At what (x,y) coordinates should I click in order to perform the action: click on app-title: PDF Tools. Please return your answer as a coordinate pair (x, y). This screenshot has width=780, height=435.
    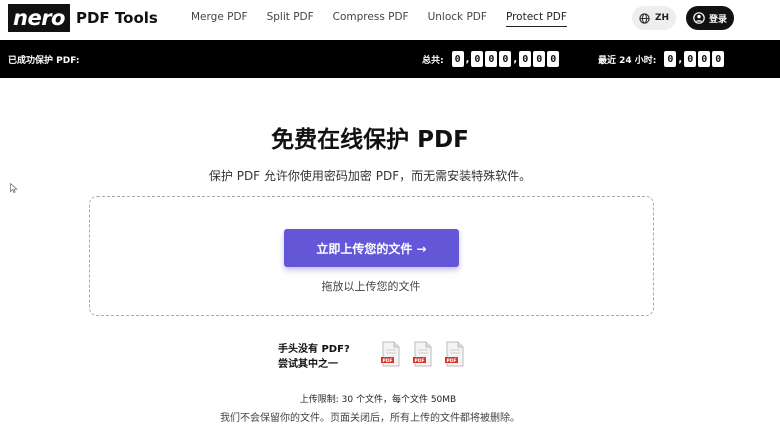
    Looking at the image, I should click on (116, 18).